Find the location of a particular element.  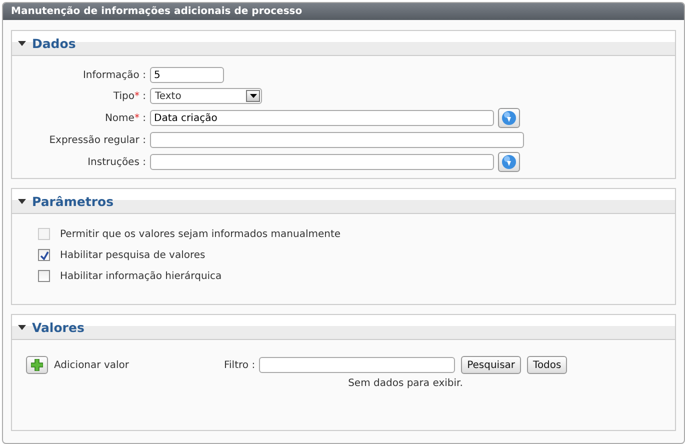

field-label: Nome* : is located at coordinates (125, 118).